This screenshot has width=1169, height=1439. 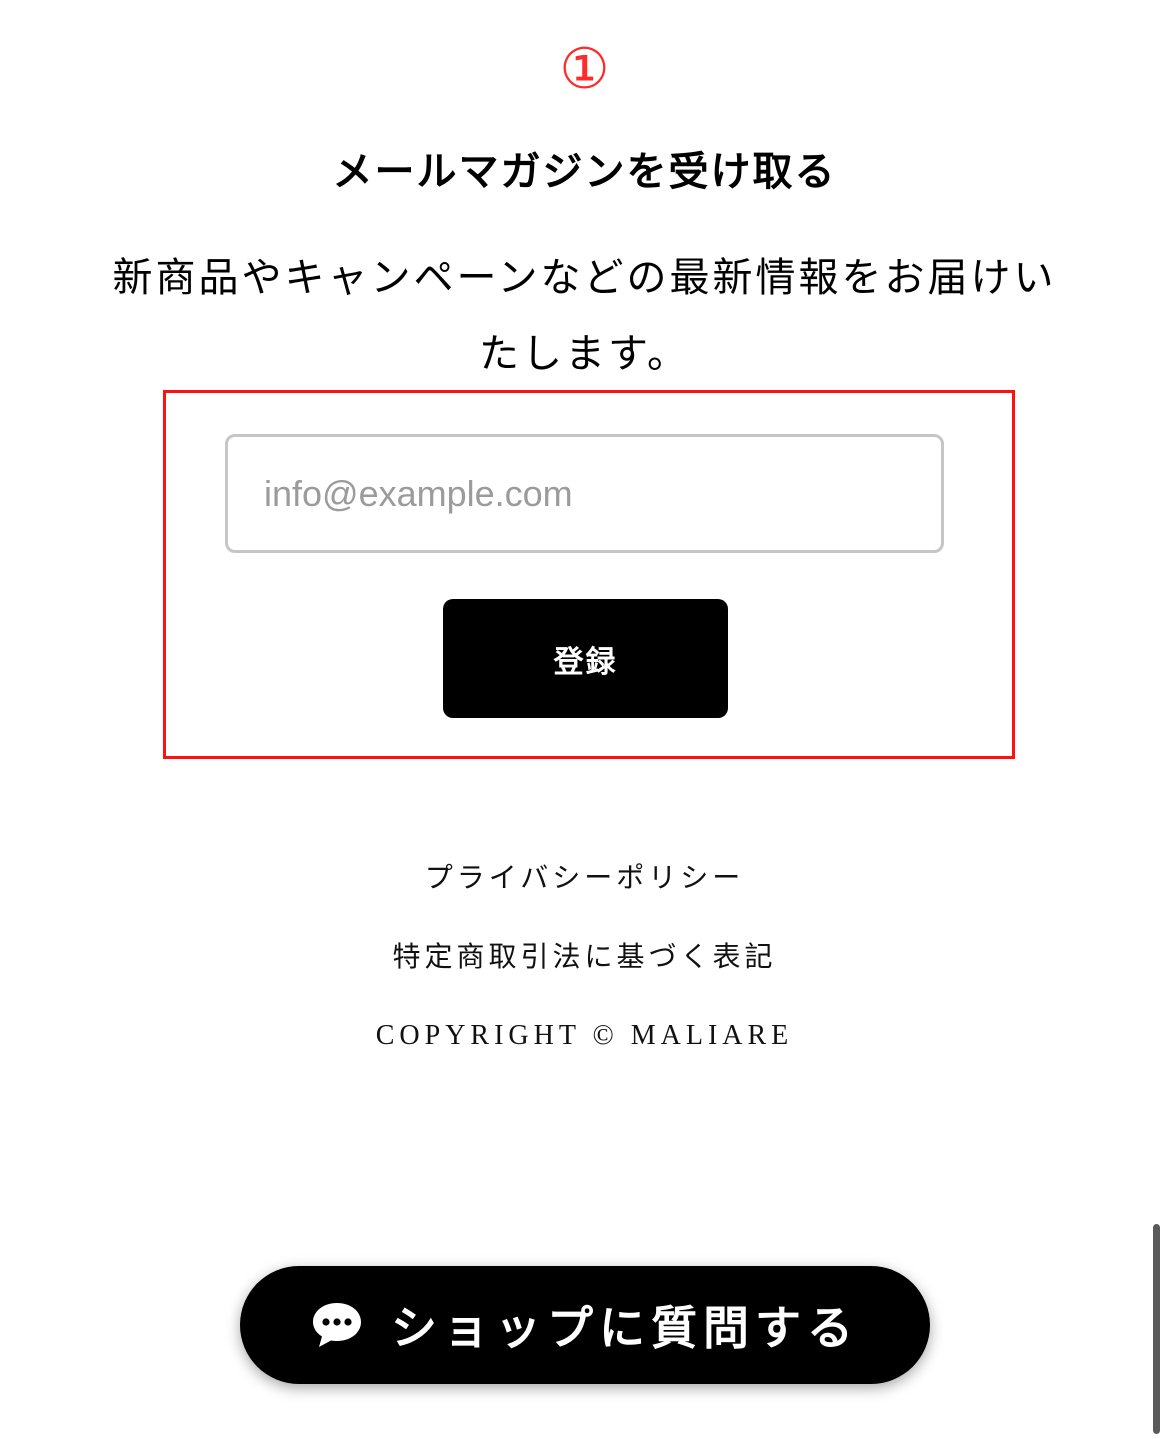 I want to click on newsletter-description: 新商品やキャンペーンなどの最新情報をお届けいたします。, so click(x=584, y=316).